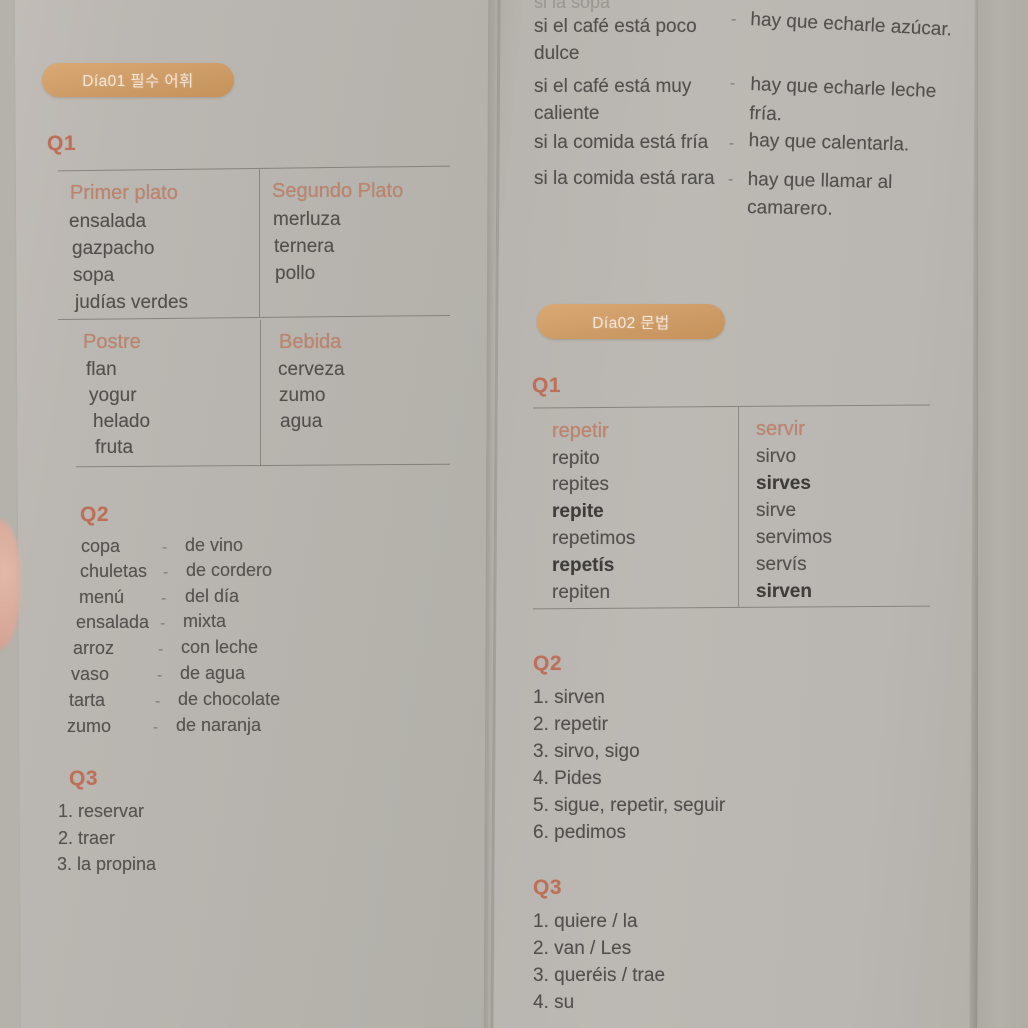  What do you see at coordinates (738, 507) in the screenshot?
I see `verb-table-divider` at bounding box center [738, 507].